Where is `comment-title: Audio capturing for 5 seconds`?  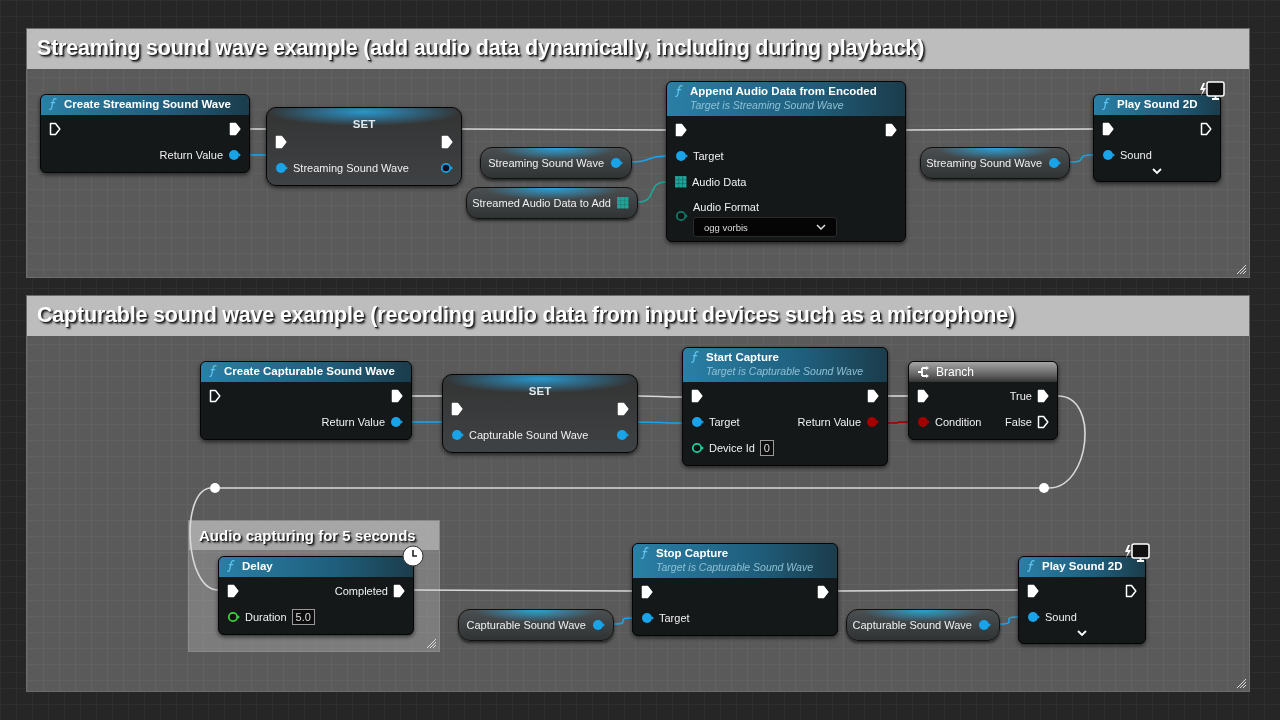 comment-title: Audio capturing for 5 seconds is located at coordinates (314, 535).